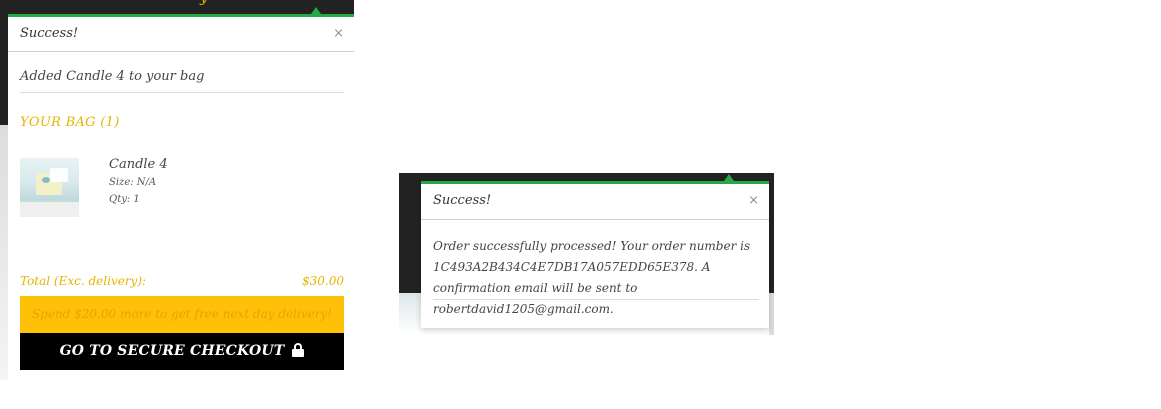 The width and height of the screenshot is (1161, 409). What do you see at coordinates (771, 314) in the screenshot?
I see `page-edge-right` at bounding box center [771, 314].